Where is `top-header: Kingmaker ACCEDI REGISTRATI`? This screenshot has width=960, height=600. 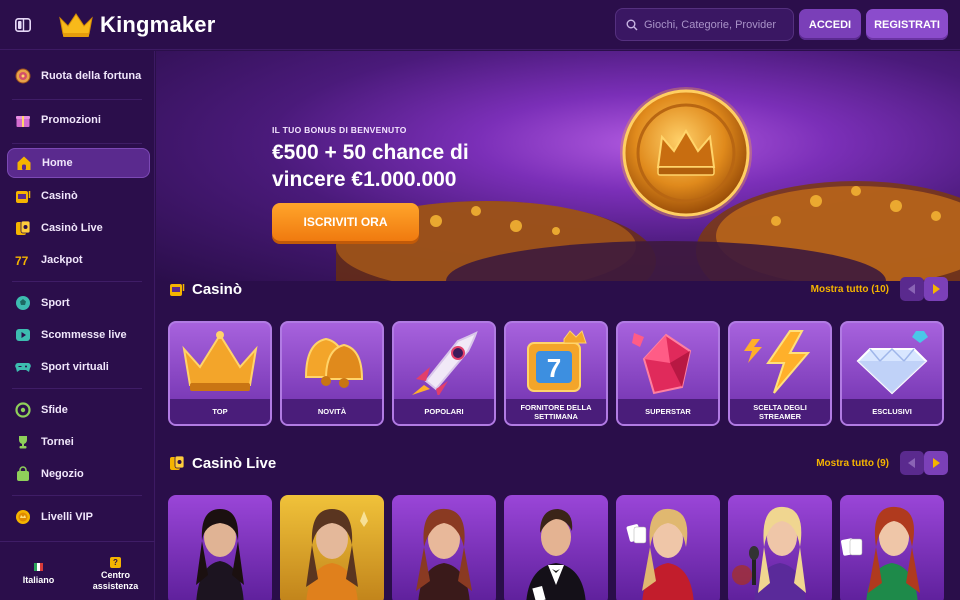 top-header: Kingmaker ACCEDI REGISTRATI is located at coordinates (480, 25).